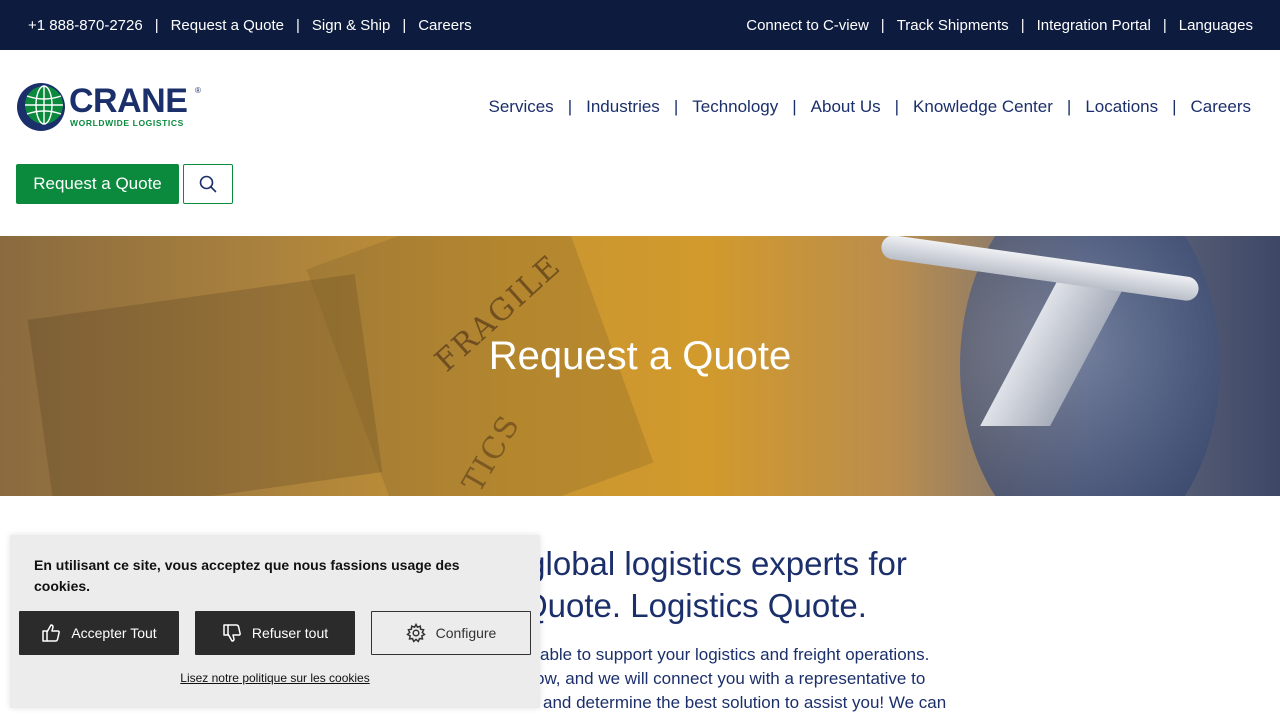  Describe the element at coordinates (85, 25) in the screenshot. I see `phone-link: +1 888-870-2726` at that location.